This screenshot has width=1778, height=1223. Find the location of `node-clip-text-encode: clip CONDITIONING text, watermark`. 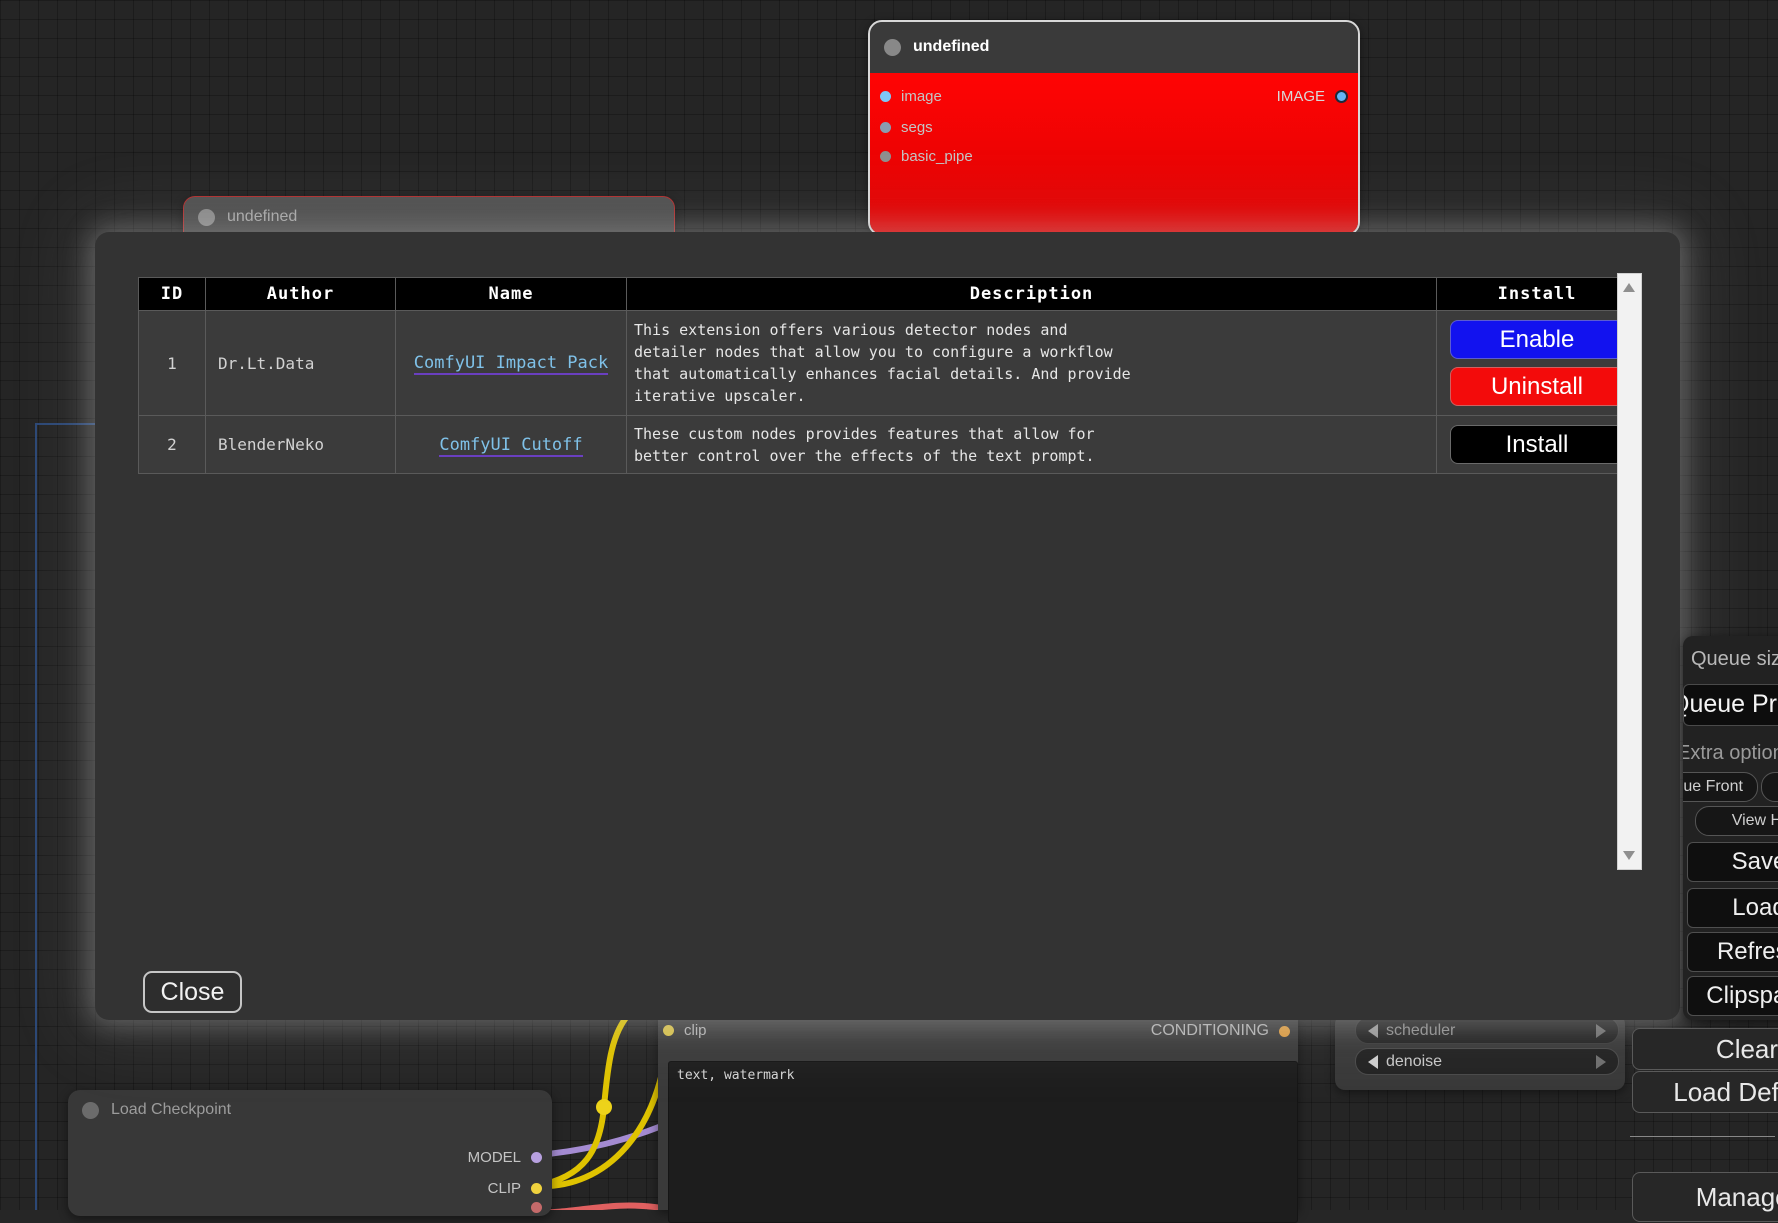

node-clip-text-encode: clip CONDITIONING text, watermark is located at coordinates (978, 1117).